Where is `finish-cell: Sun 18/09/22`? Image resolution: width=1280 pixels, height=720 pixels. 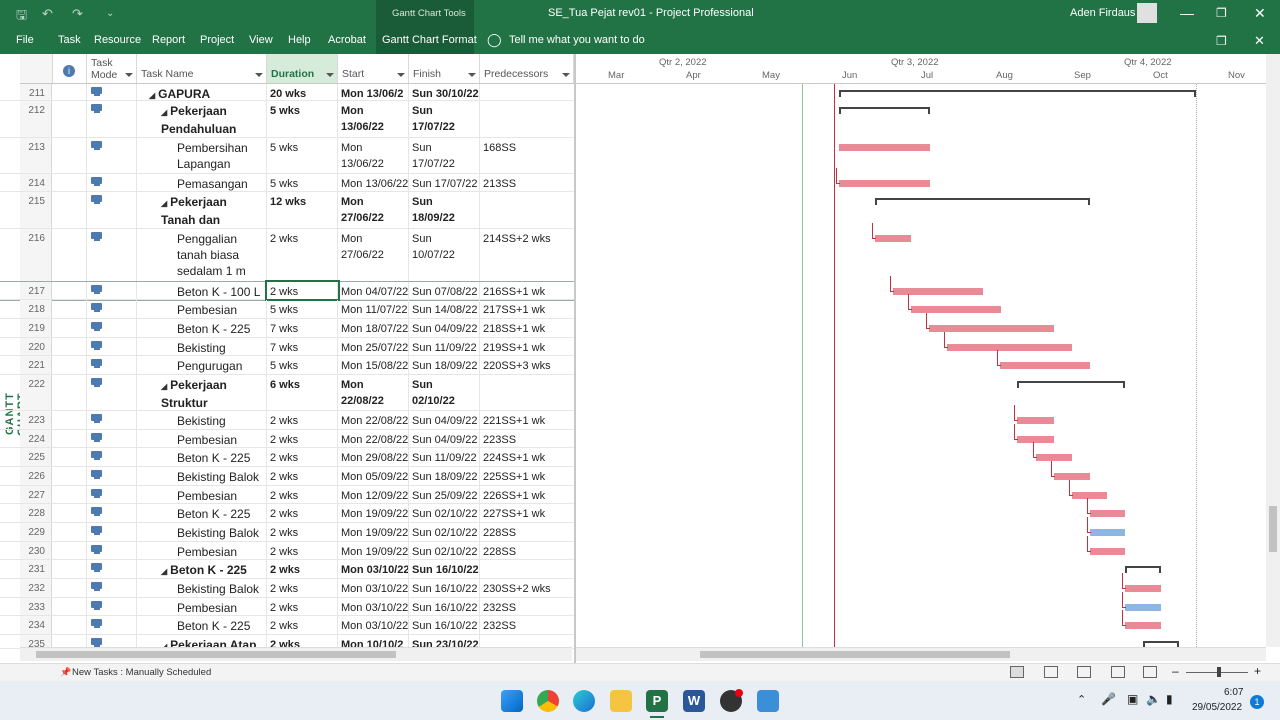 finish-cell: Sun 18/09/22 is located at coordinates (444, 476).